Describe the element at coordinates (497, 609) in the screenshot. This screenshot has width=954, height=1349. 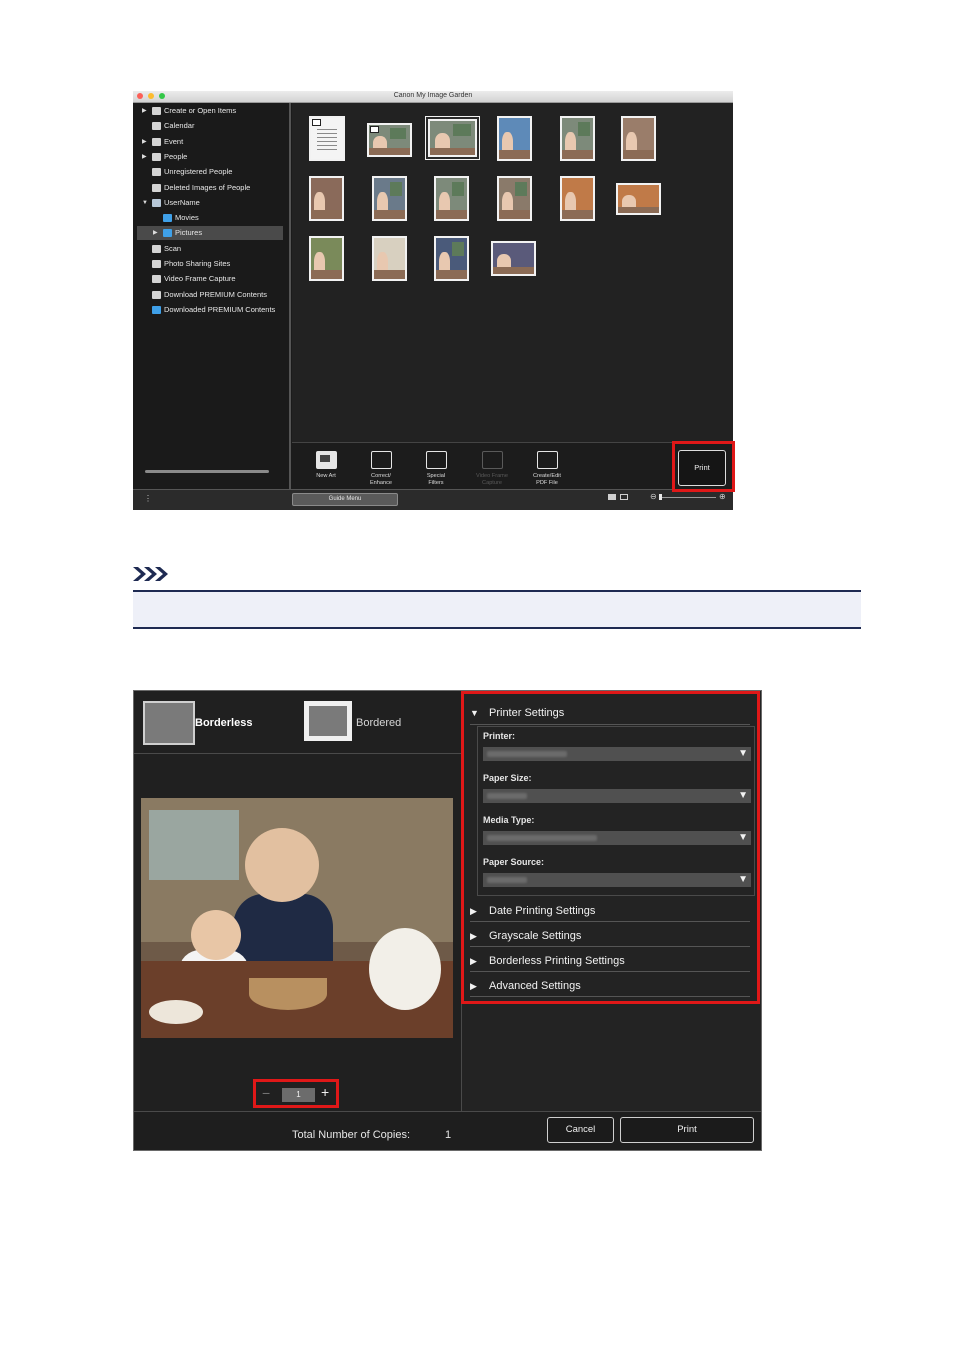
I see `note-box` at that location.